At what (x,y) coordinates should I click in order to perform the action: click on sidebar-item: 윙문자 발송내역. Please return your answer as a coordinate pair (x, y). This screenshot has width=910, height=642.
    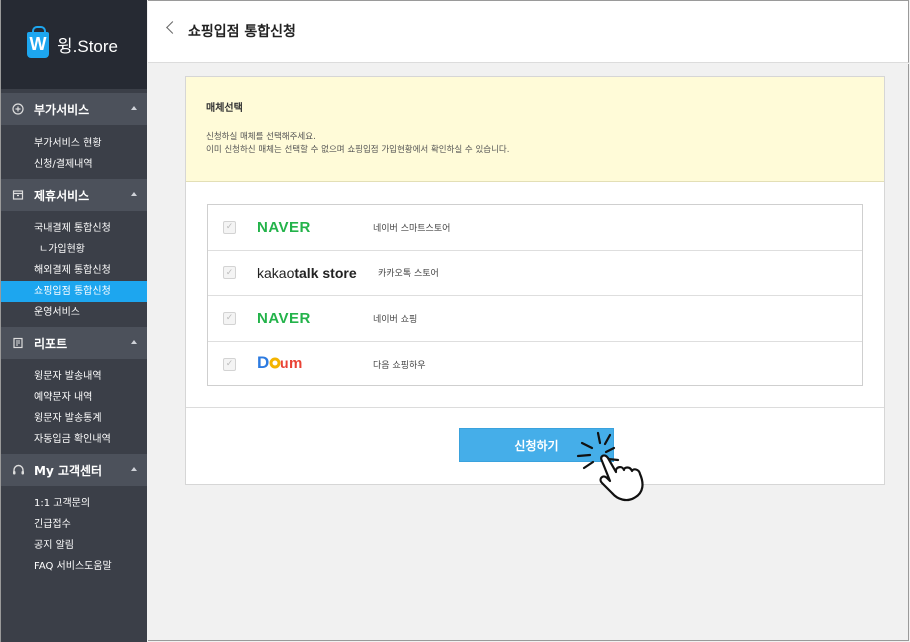
    Looking at the image, I should click on (74, 376).